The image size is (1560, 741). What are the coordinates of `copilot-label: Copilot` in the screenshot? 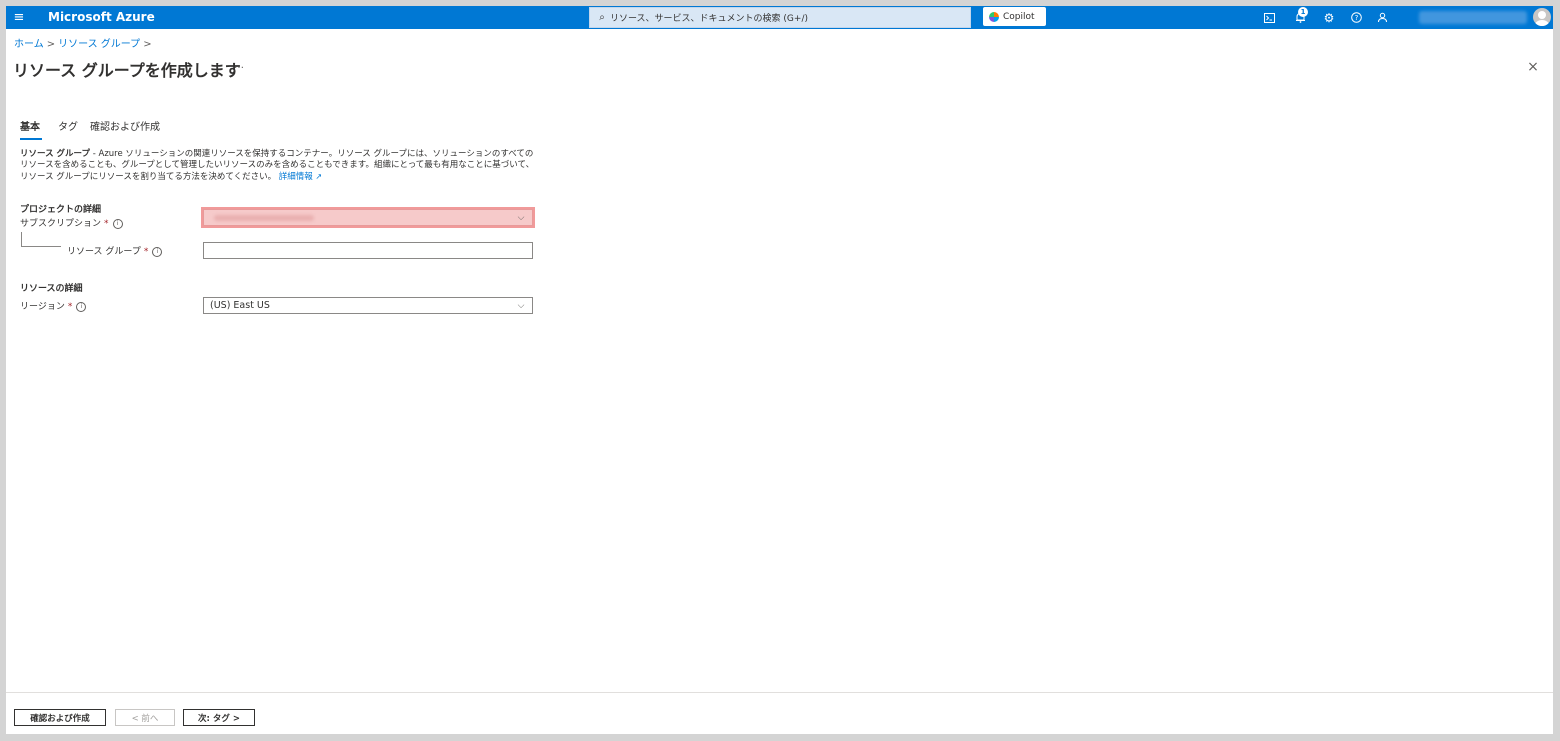 It's located at (1019, 16).